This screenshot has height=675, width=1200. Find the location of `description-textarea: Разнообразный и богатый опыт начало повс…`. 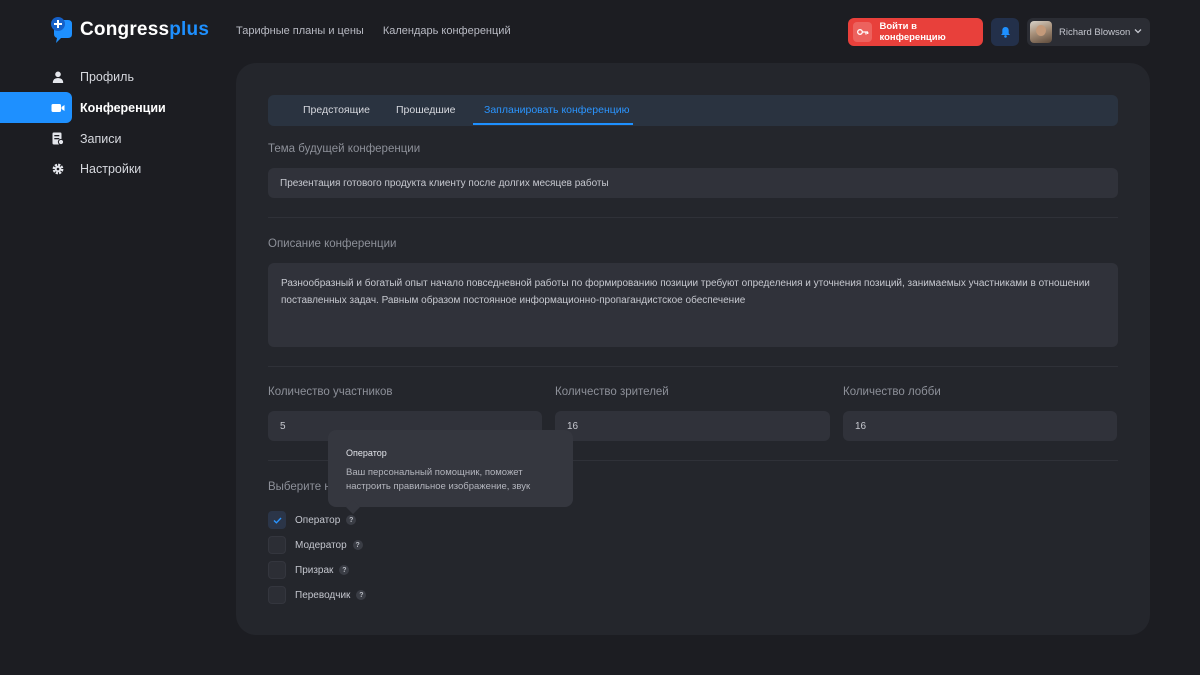

description-textarea: Разнообразный и богатый опыт начало повс… is located at coordinates (693, 305).